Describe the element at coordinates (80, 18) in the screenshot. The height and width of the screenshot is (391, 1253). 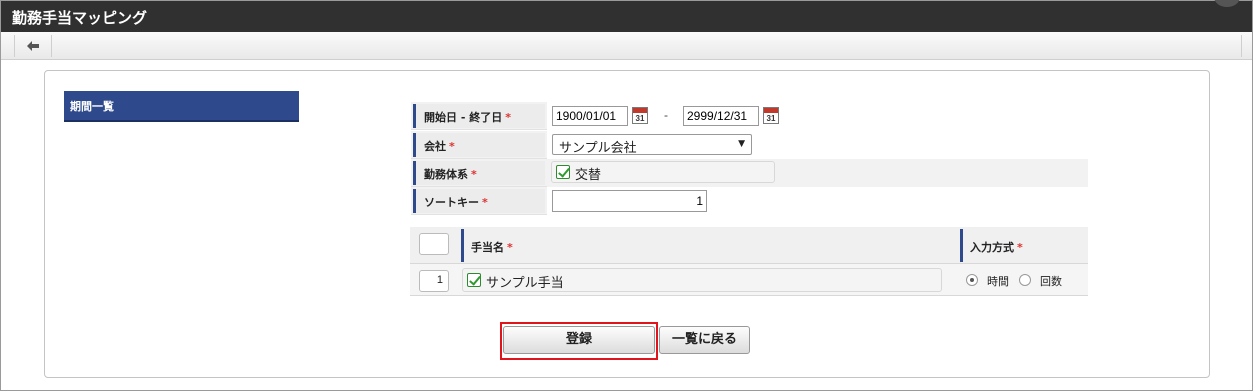
I see `page-title: 勤務手当マッピング` at that location.